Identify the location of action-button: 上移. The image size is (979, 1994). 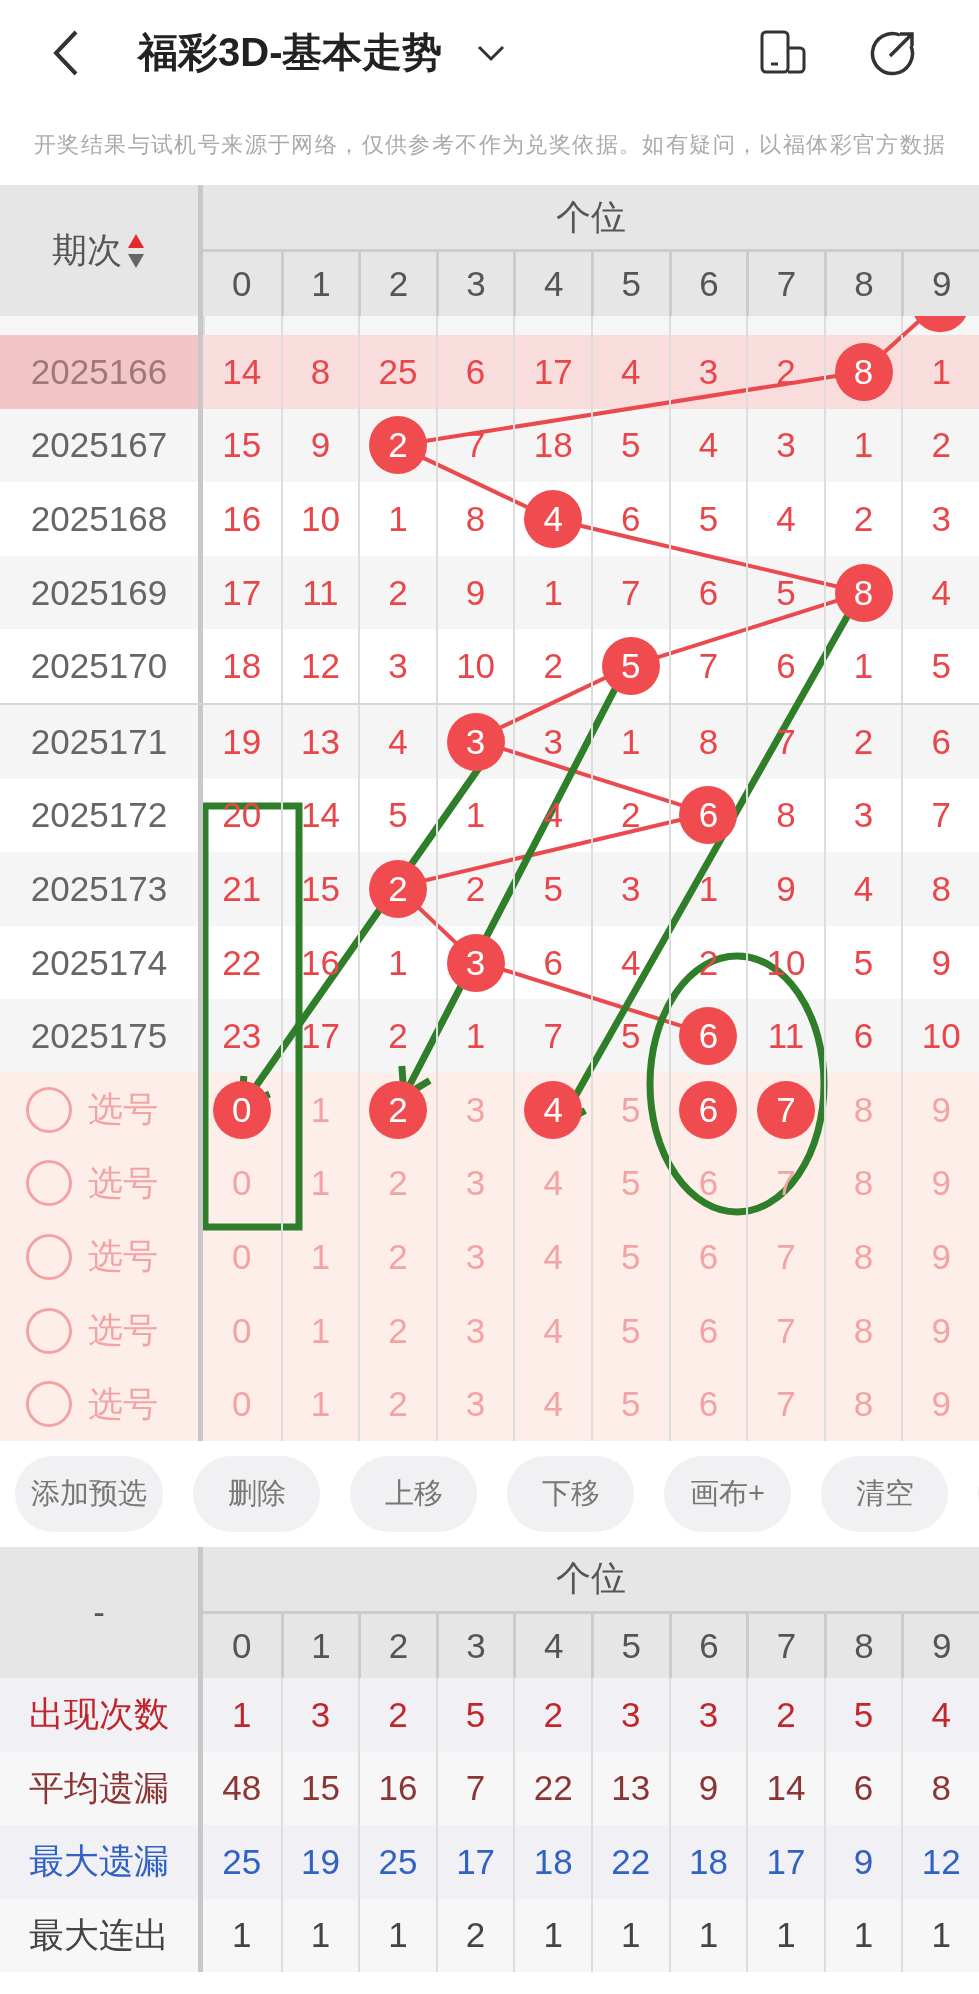
(413, 1493).